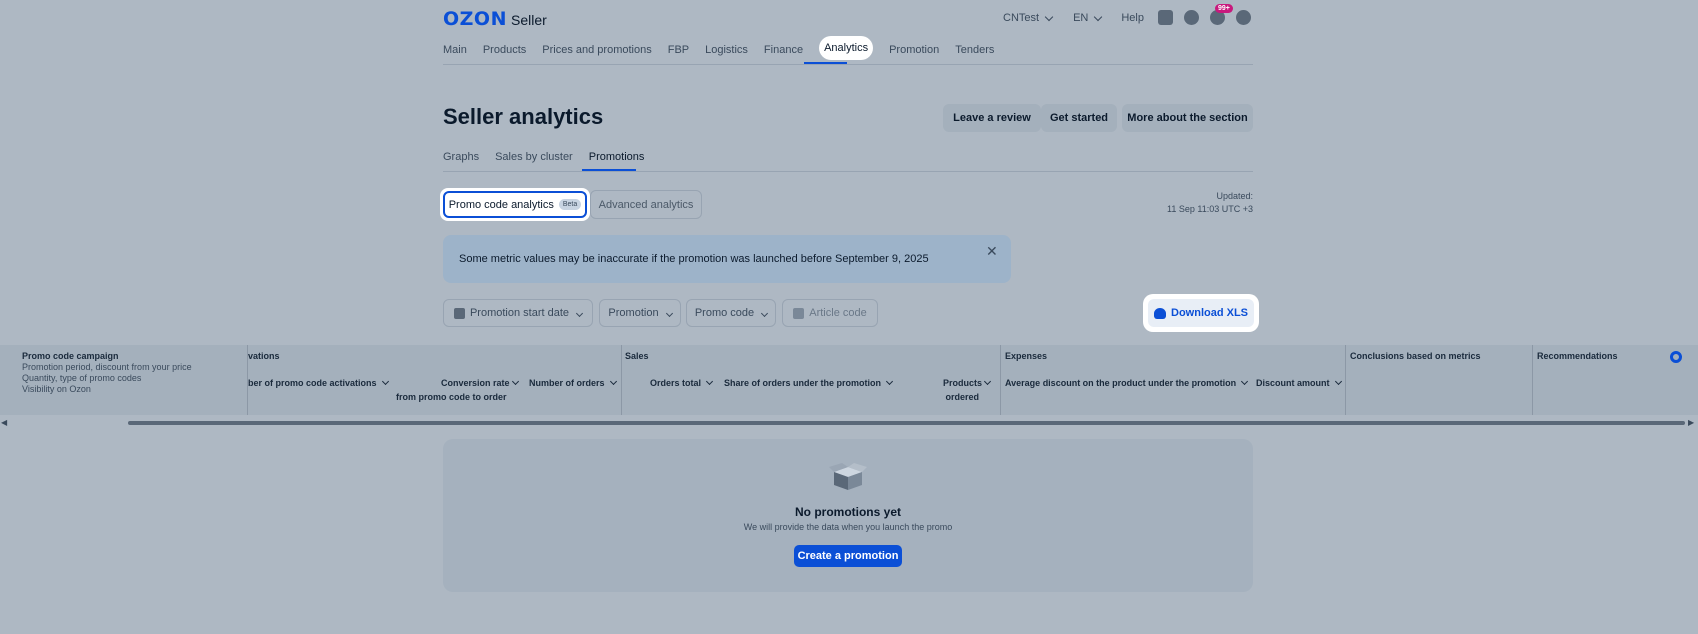 Image resolution: width=1698 pixels, height=634 pixels. Describe the element at coordinates (617, 157) in the screenshot. I see `tab-promotions: Promotions` at that location.